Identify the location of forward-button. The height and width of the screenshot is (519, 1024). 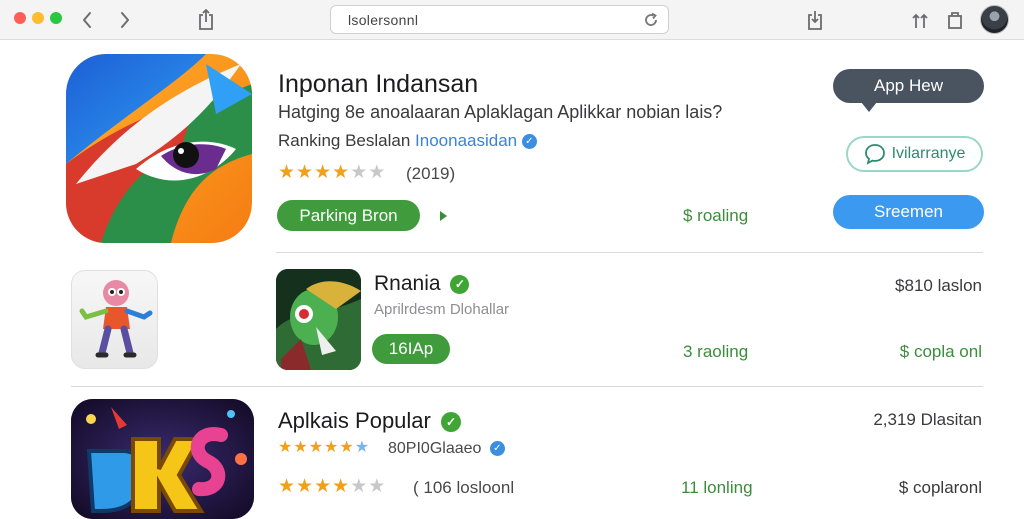
(125, 20).